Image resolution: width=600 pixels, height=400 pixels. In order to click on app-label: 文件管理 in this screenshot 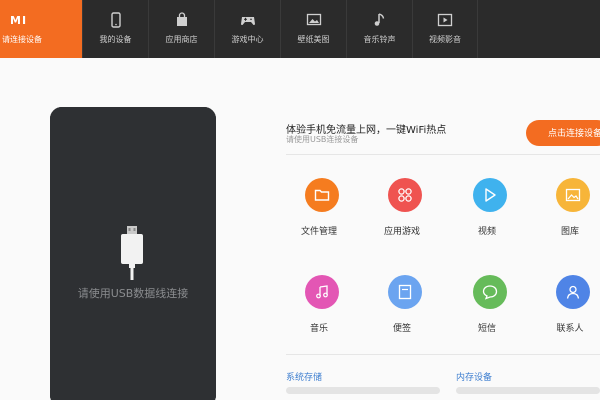, I will do `click(318, 232)`.